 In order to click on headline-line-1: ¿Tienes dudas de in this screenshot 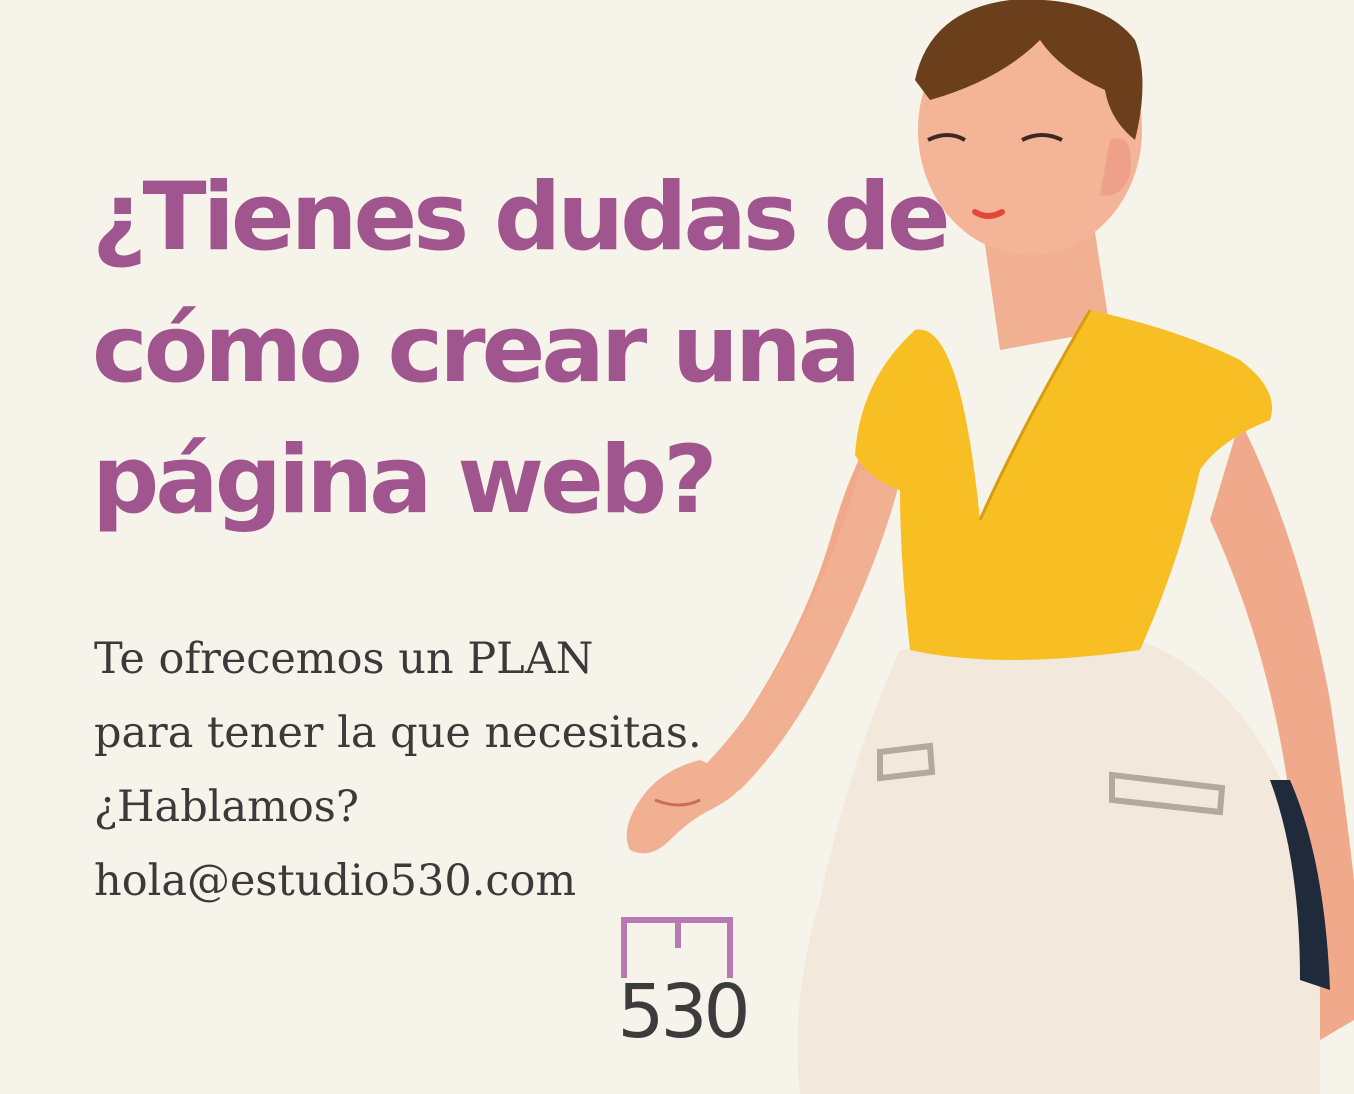, I will do `click(521, 217)`.